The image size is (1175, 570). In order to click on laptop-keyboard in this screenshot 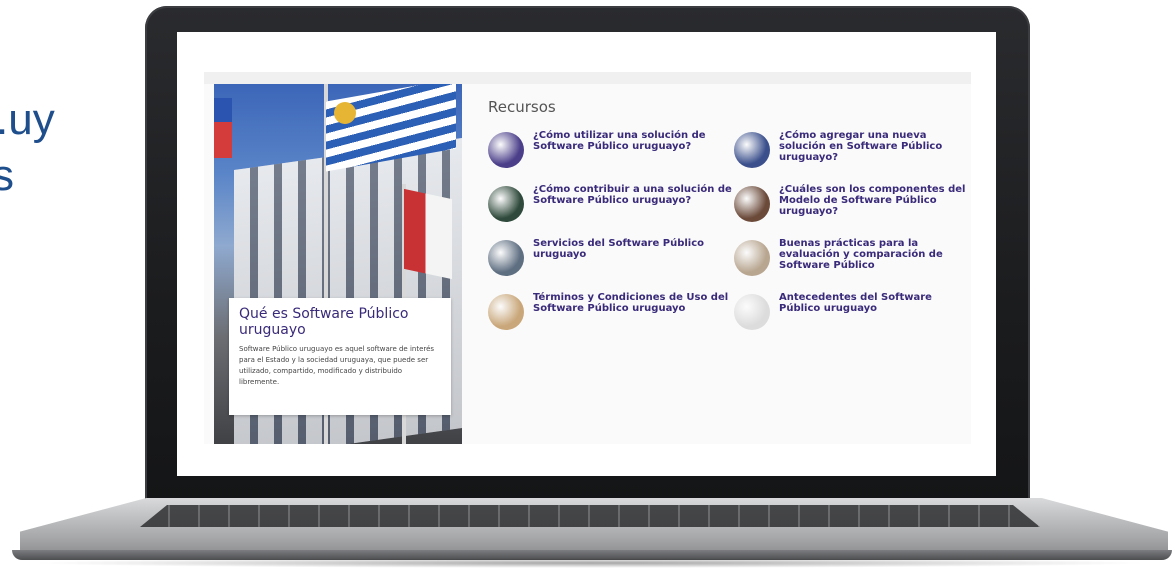, I will do `click(590, 516)`.